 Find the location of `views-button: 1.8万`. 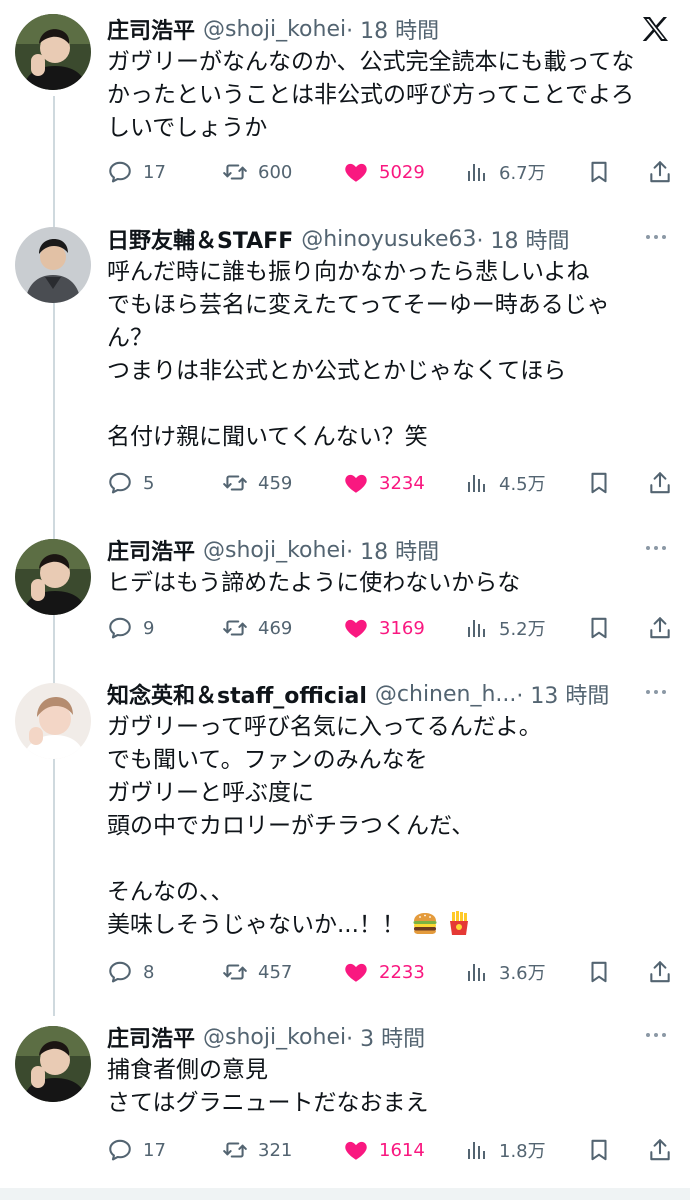

views-button: 1.8万 is located at coordinates (505, 1150).